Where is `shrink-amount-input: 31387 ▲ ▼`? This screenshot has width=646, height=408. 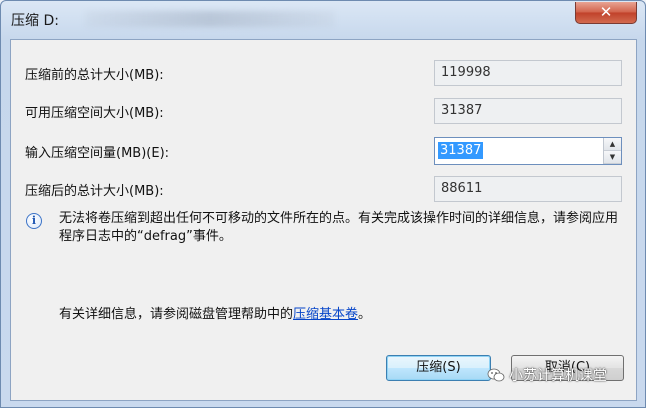 shrink-amount-input: 31387 ▲ ▼ is located at coordinates (528, 151).